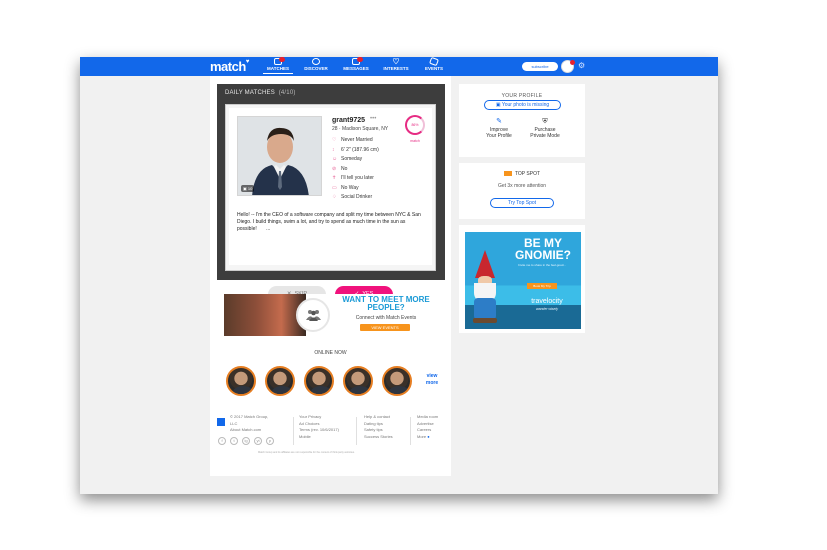 This screenshot has height=550, width=827. Describe the element at coordinates (334, 197) in the screenshot. I see `drink-icon: ♢` at that location.